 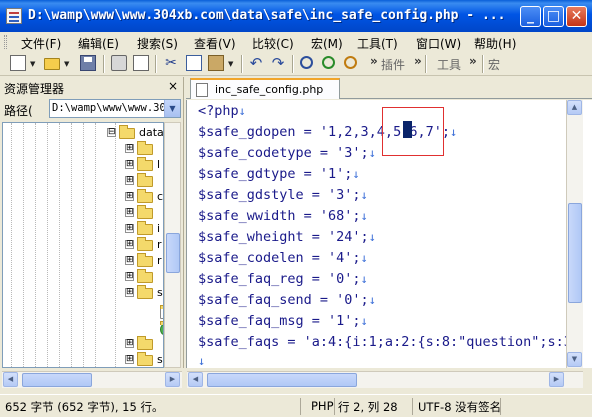 I want to click on app-icon, so click(x=14, y=16).